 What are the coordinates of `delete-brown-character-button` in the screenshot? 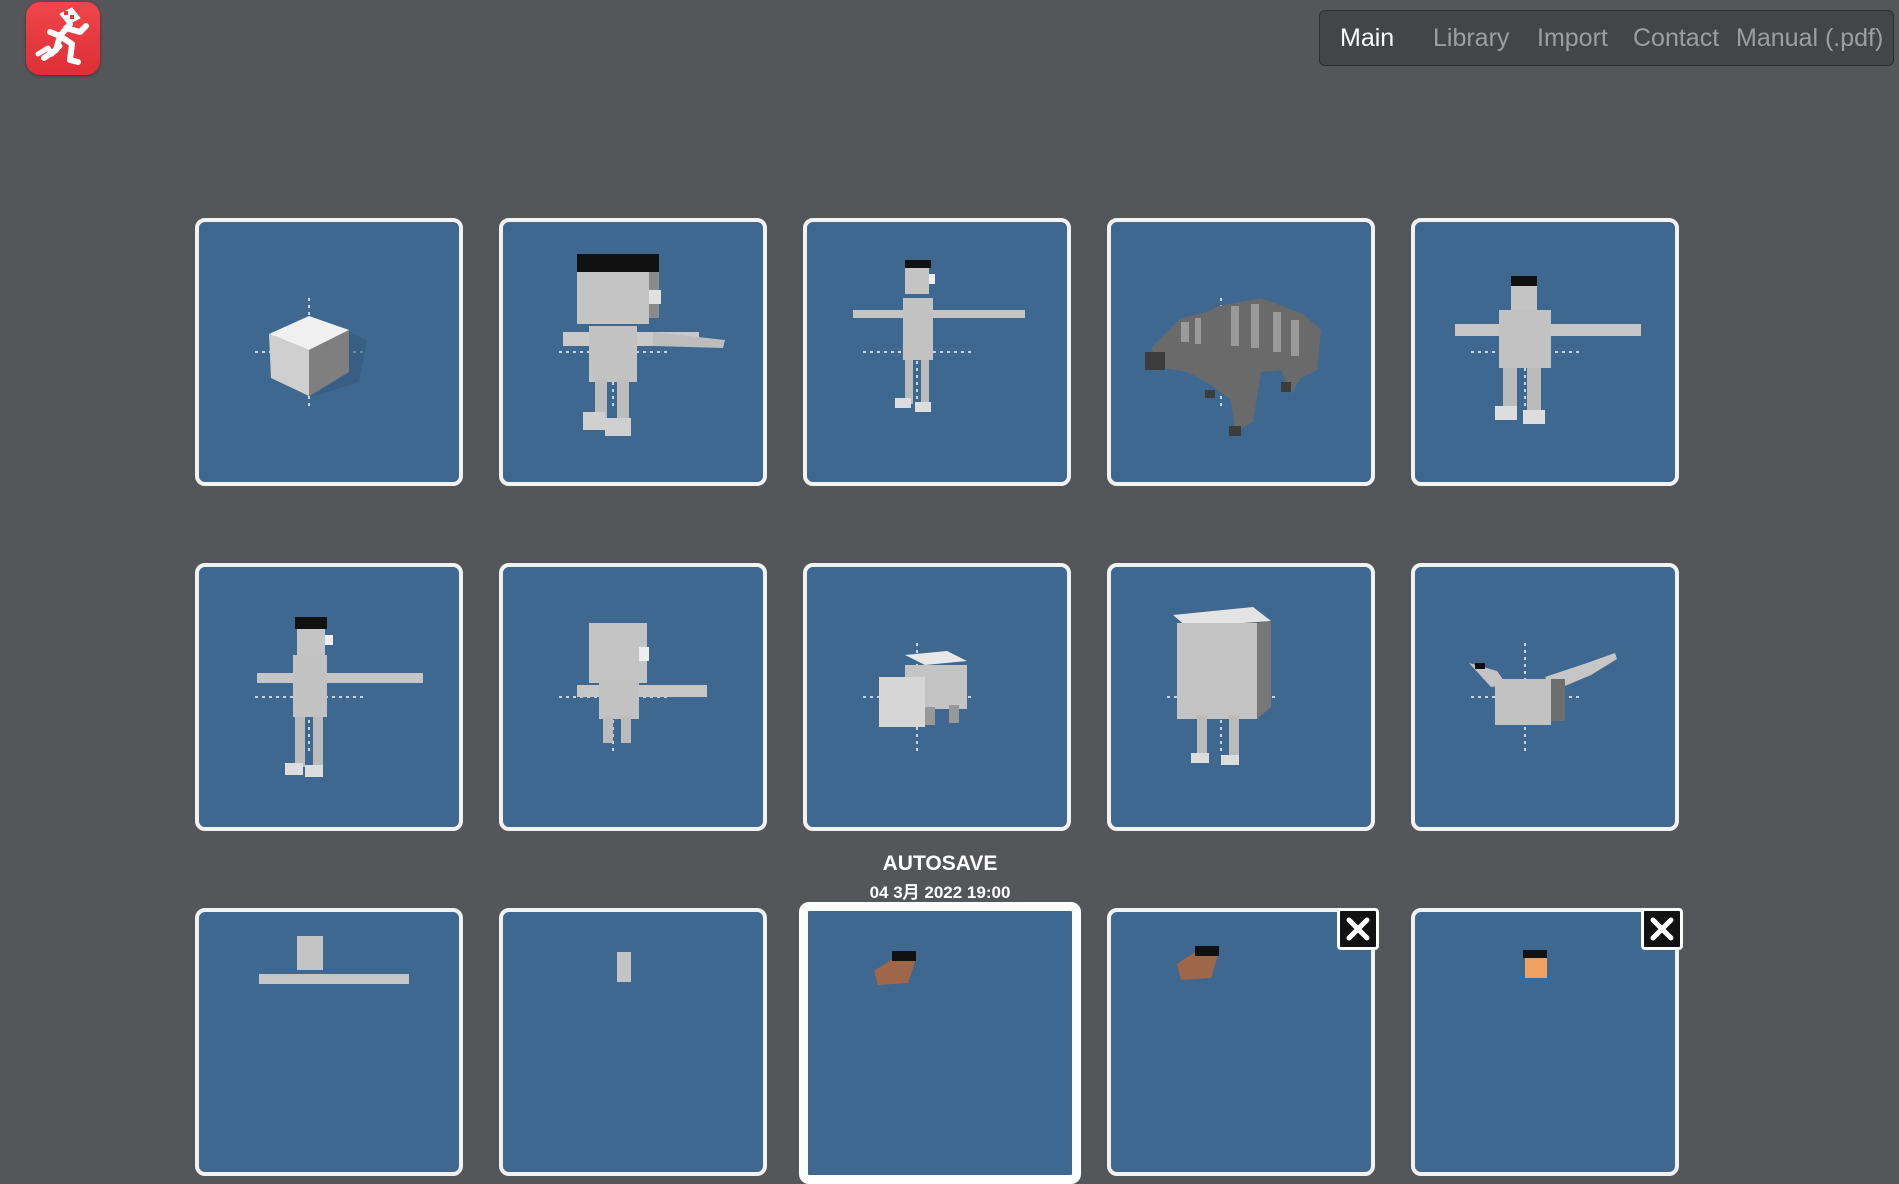 It's located at (1358, 929).